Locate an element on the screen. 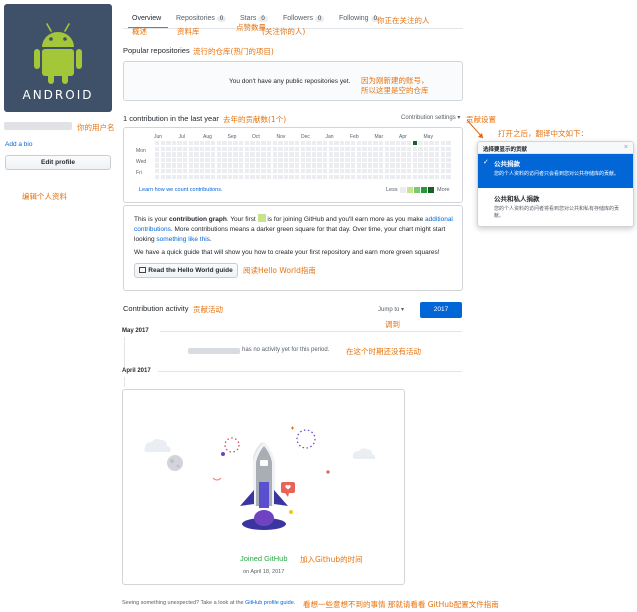 The image size is (637, 612). avatar: ANDROID is located at coordinates (58, 58).